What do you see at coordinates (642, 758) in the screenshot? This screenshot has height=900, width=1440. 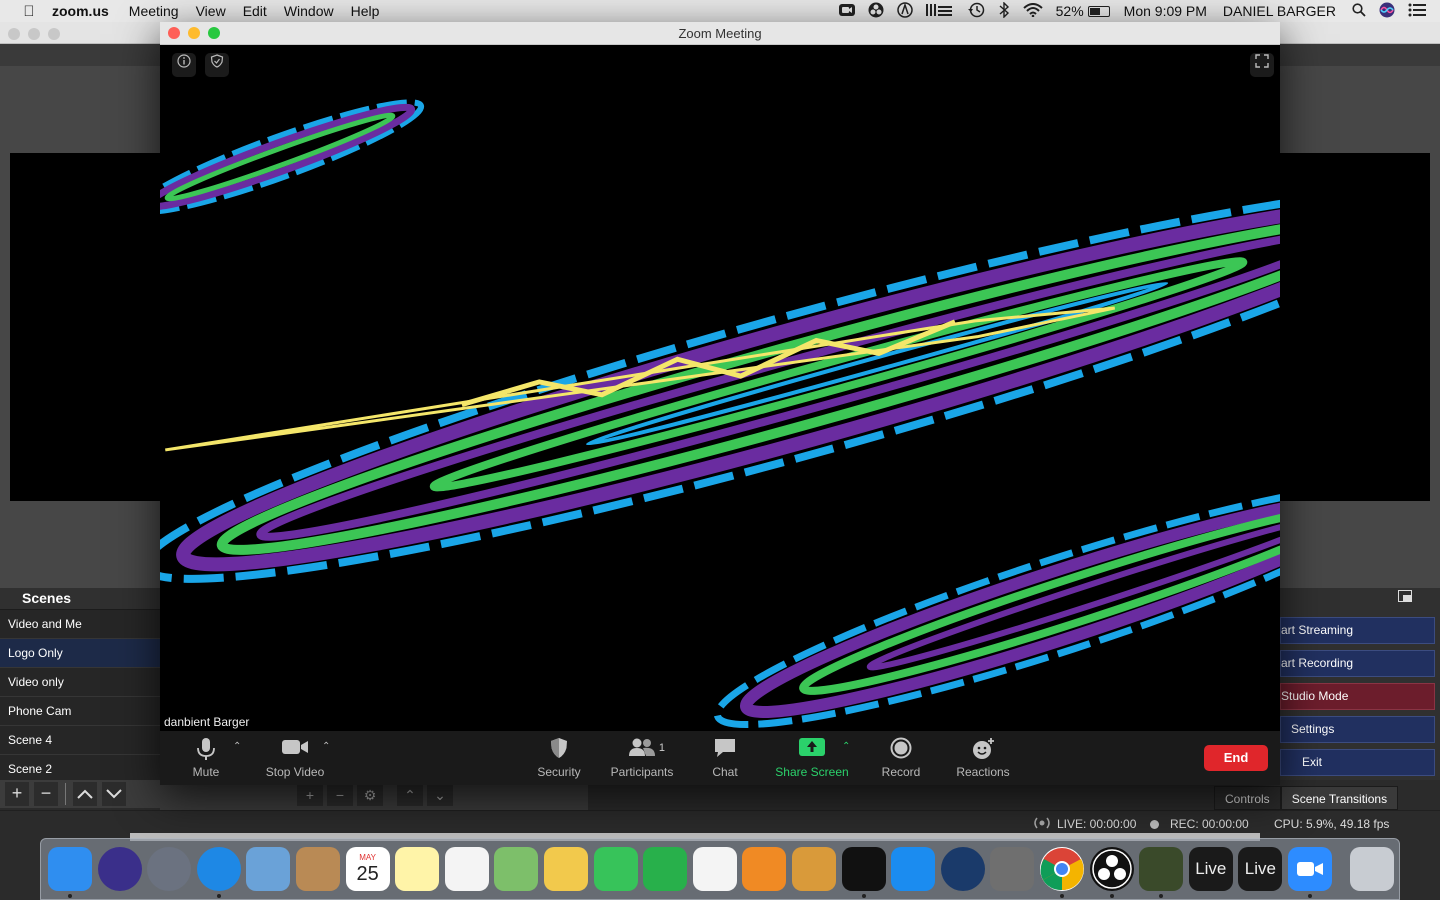 I see `participants-button: 1 Participants` at bounding box center [642, 758].